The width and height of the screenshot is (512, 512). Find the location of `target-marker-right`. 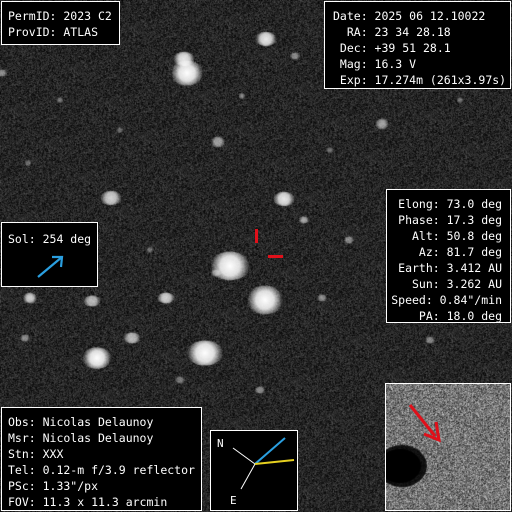

target-marker-right is located at coordinates (275, 256).